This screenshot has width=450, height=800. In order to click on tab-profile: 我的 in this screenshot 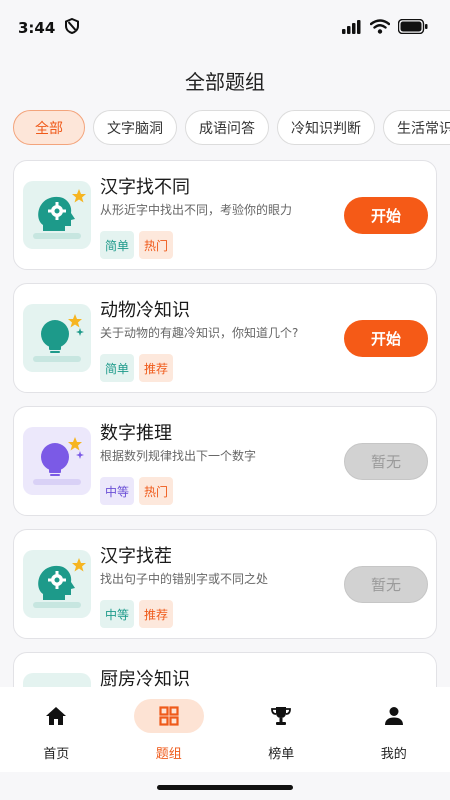, I will do `click(394, 729)`.